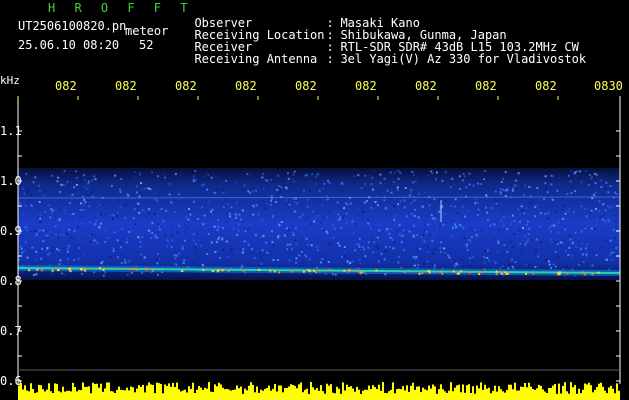  I want to click on echo-hotspot, so click(482, 272).